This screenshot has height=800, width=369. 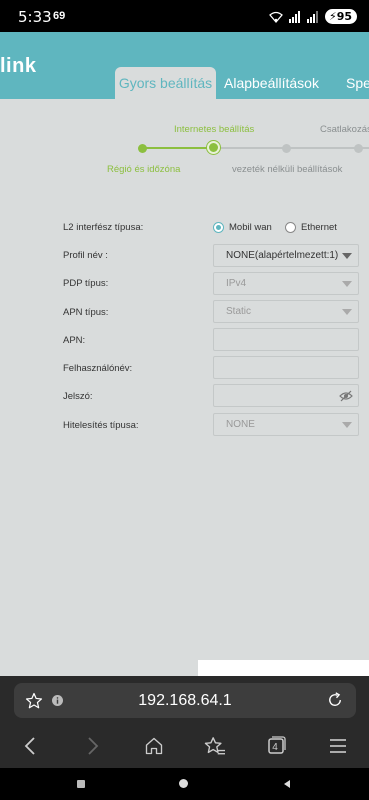 What do you see at coordinates (142, 148) in the screenshot?
I see `step-dot-region` at bounding box center [142, 148].